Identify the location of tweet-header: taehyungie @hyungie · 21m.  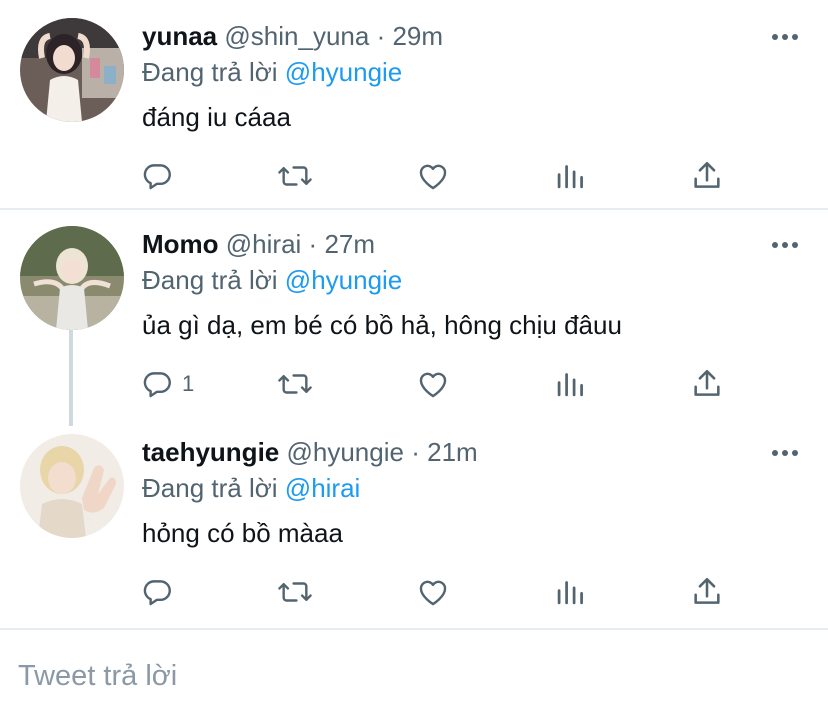
(310, 452).